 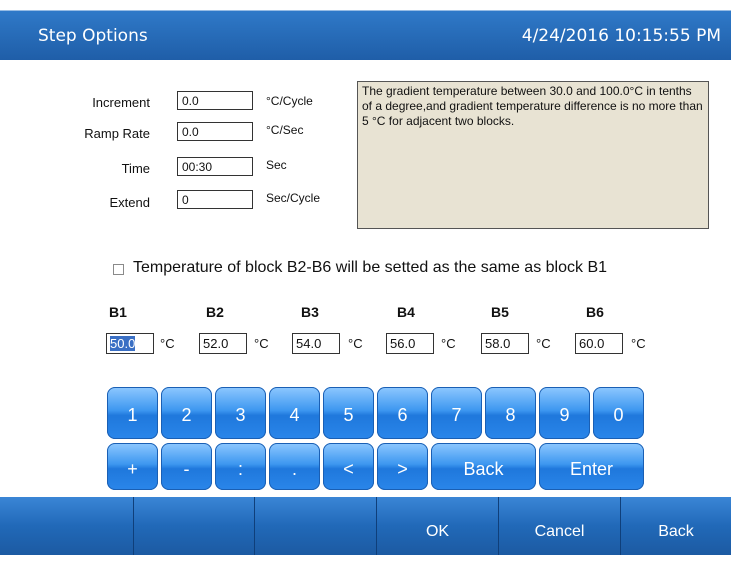 What do you see at coordinates (595, 312) in the screenshot?
I see `block-label-b6: B6` at bounding box center [595, 312].